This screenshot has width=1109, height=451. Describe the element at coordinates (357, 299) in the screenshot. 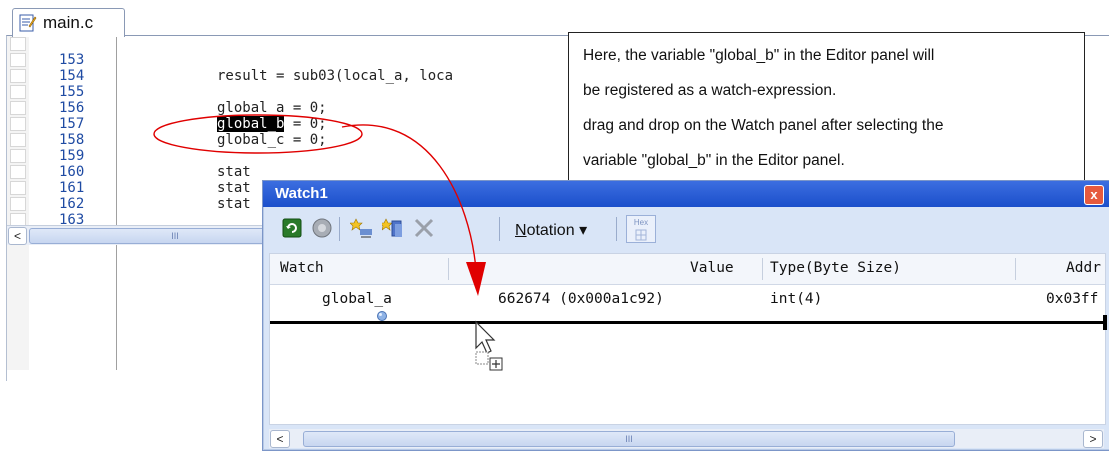

I see `watch-name: global_a` at that location.